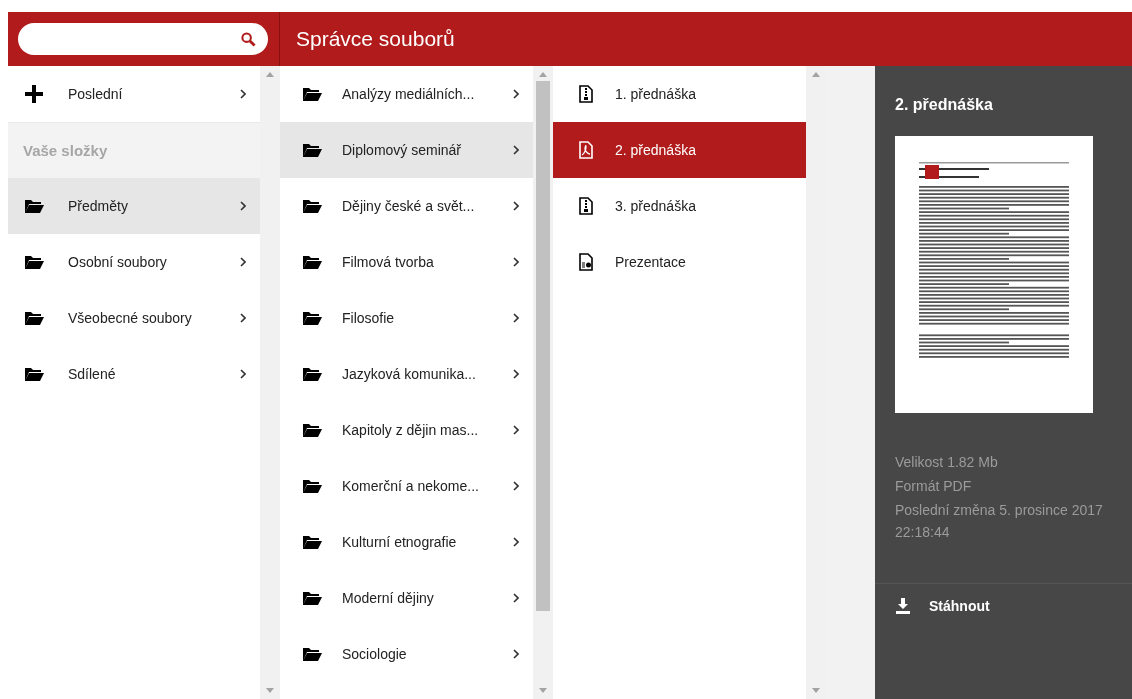 This screenshot has width=1132, height=699. What do you see at coordinates (248, 39) in the screenshot?
I see `search-icon` at bounding box center [248, 39].